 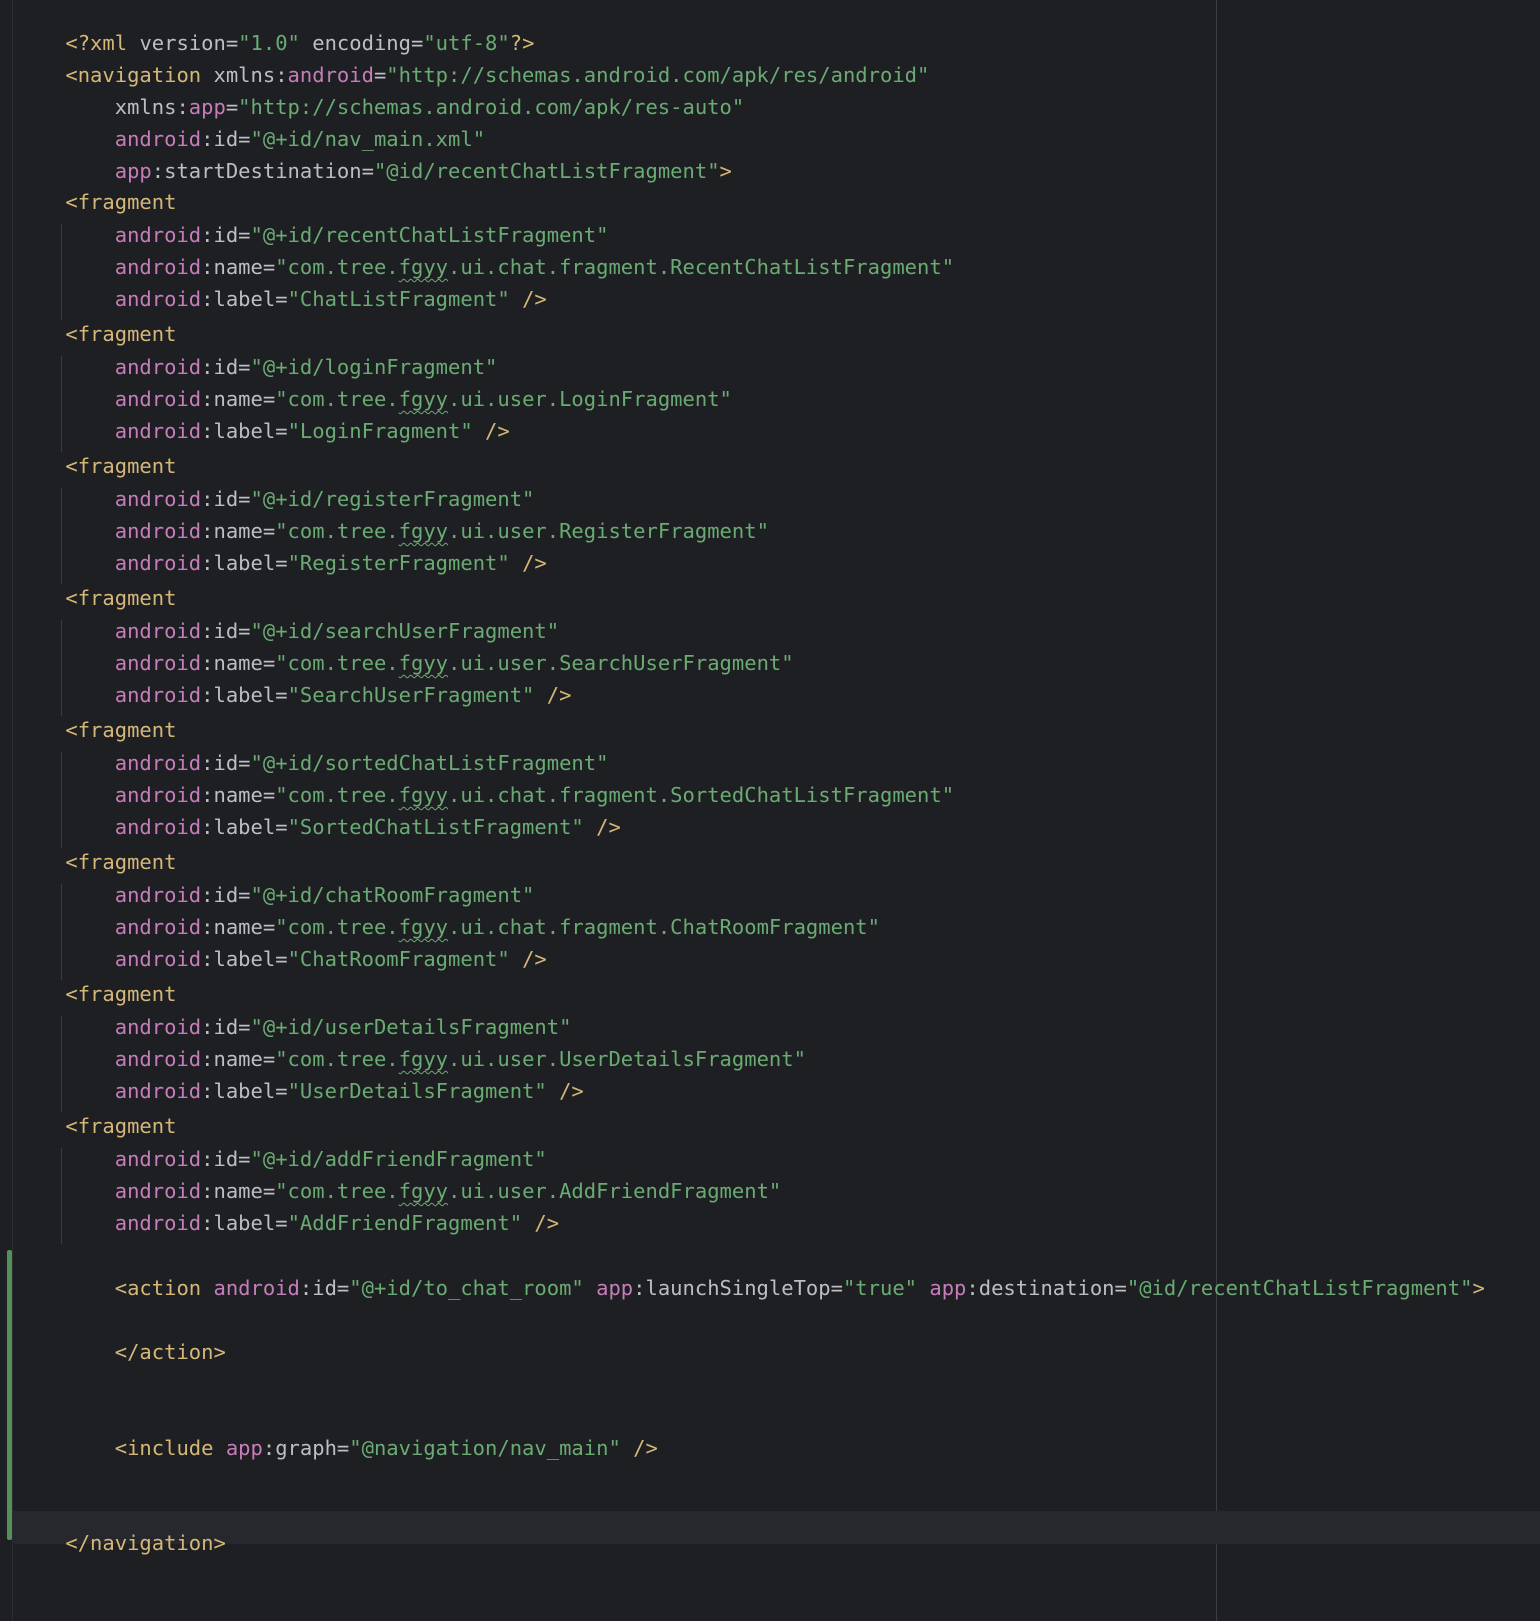 What do you see at coordinates (312, 763) in the screenshot?
I see `code-line-fragment-id: android:id="@+id/sortedChatListFragment"` at bounding box center [312, 763].